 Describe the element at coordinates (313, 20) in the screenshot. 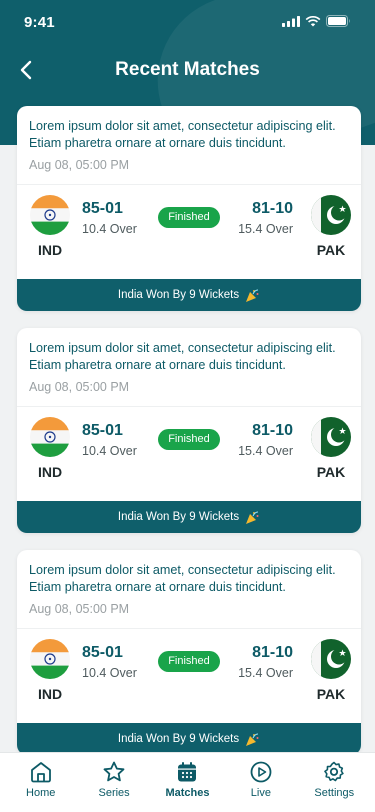

I see `wifi-icon` at that location.